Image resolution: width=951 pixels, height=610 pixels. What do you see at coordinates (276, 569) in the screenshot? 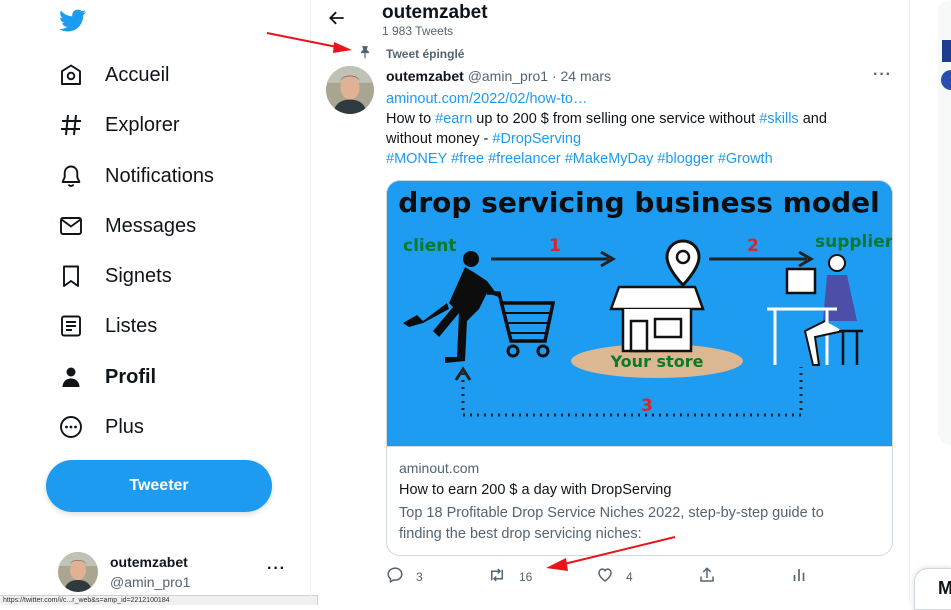
I see `account-more-icon: ···` at bounding box center [276, 569].